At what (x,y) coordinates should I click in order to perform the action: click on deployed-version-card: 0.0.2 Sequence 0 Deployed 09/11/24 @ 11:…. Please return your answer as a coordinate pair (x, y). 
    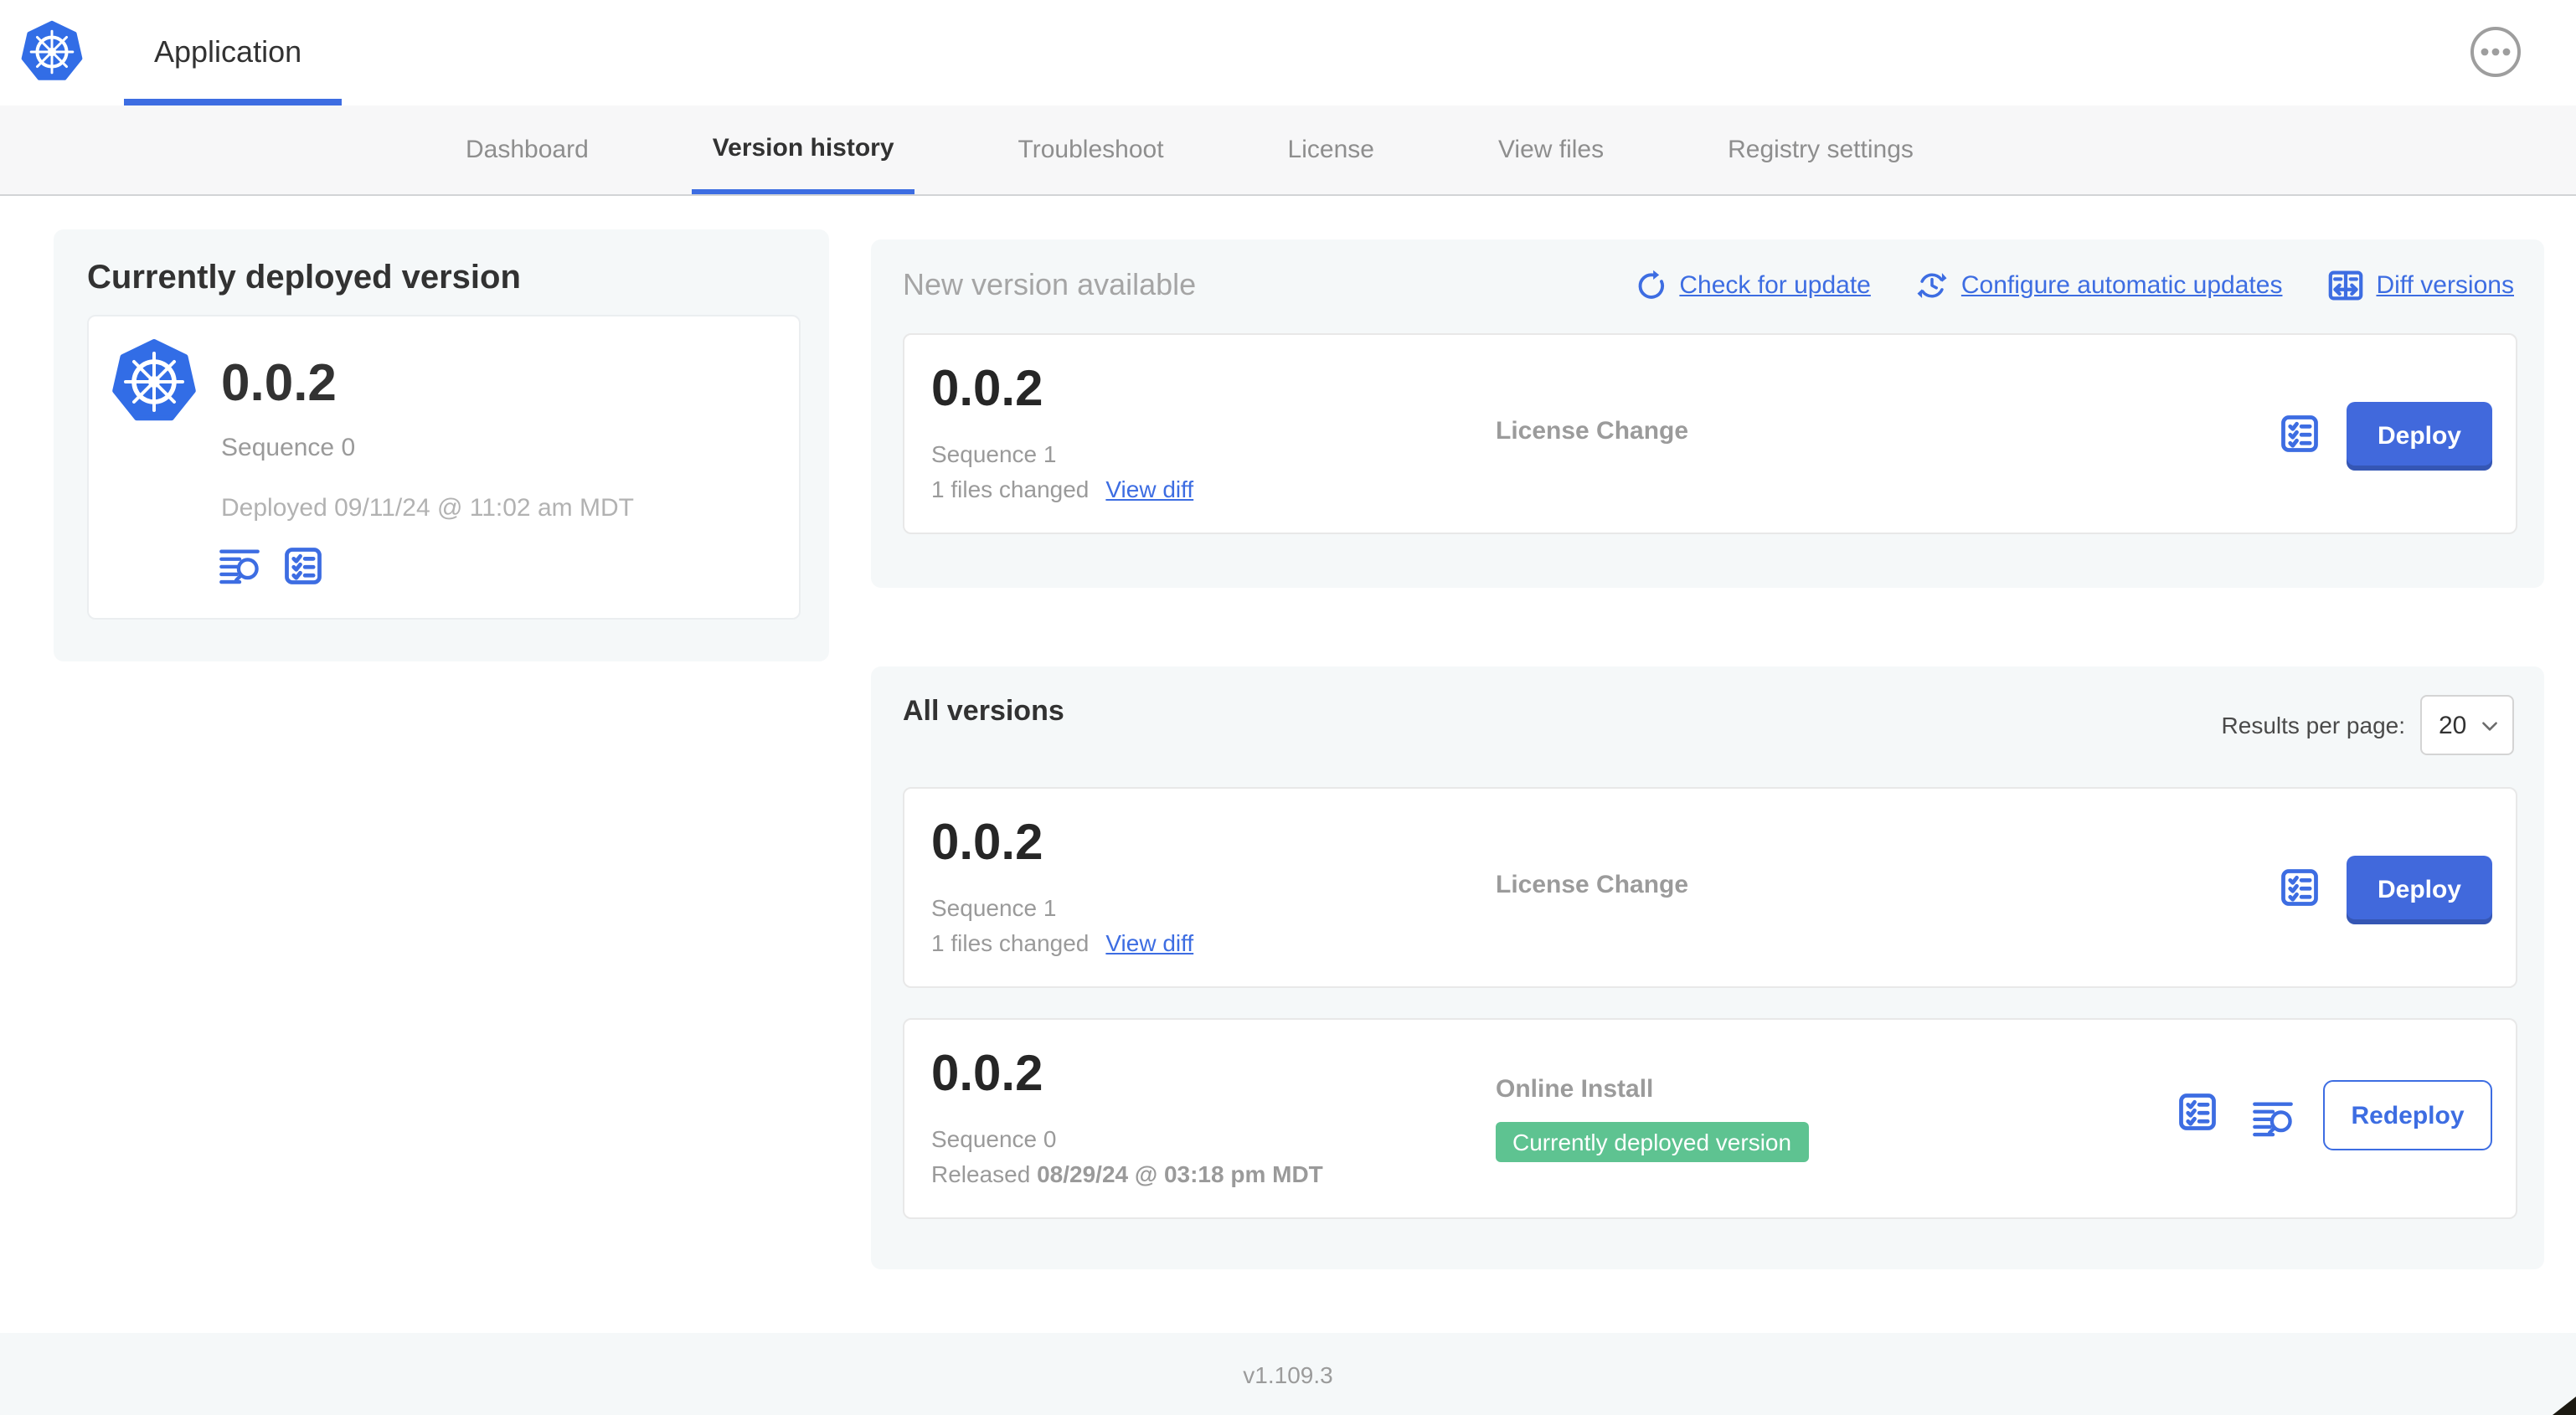
    Looking at the image, I should click on (444, 467).